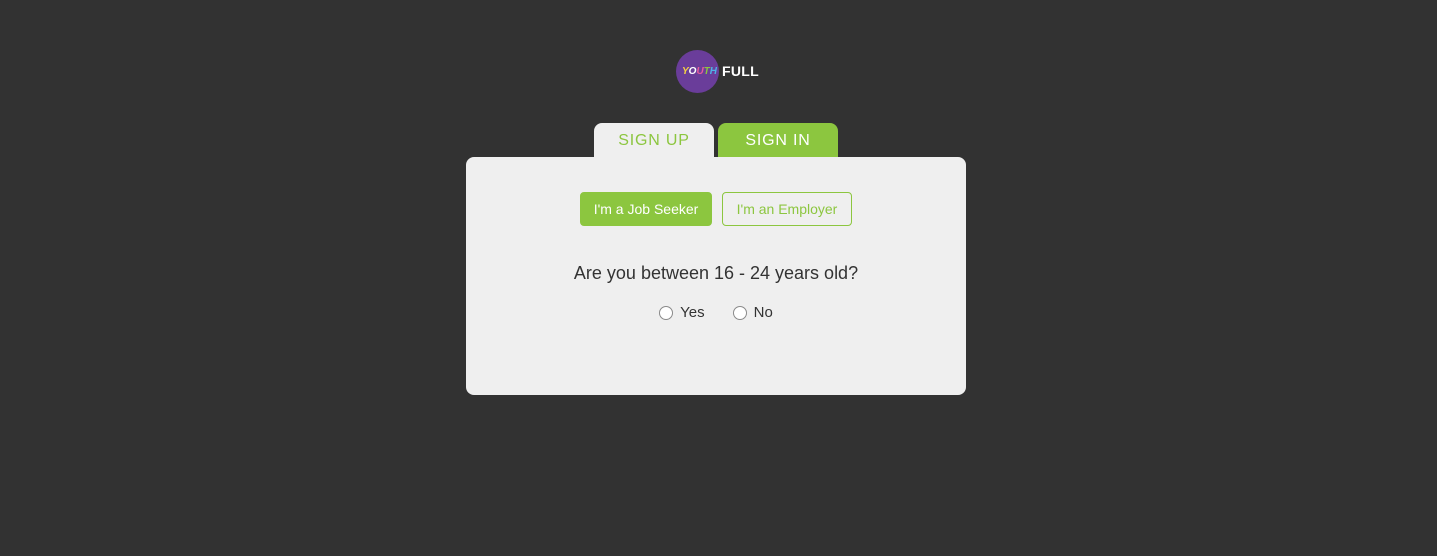  Describe the element at coordinates (692, 312) in the screenshot. I see `radio-yes-label: Yes` at that location.